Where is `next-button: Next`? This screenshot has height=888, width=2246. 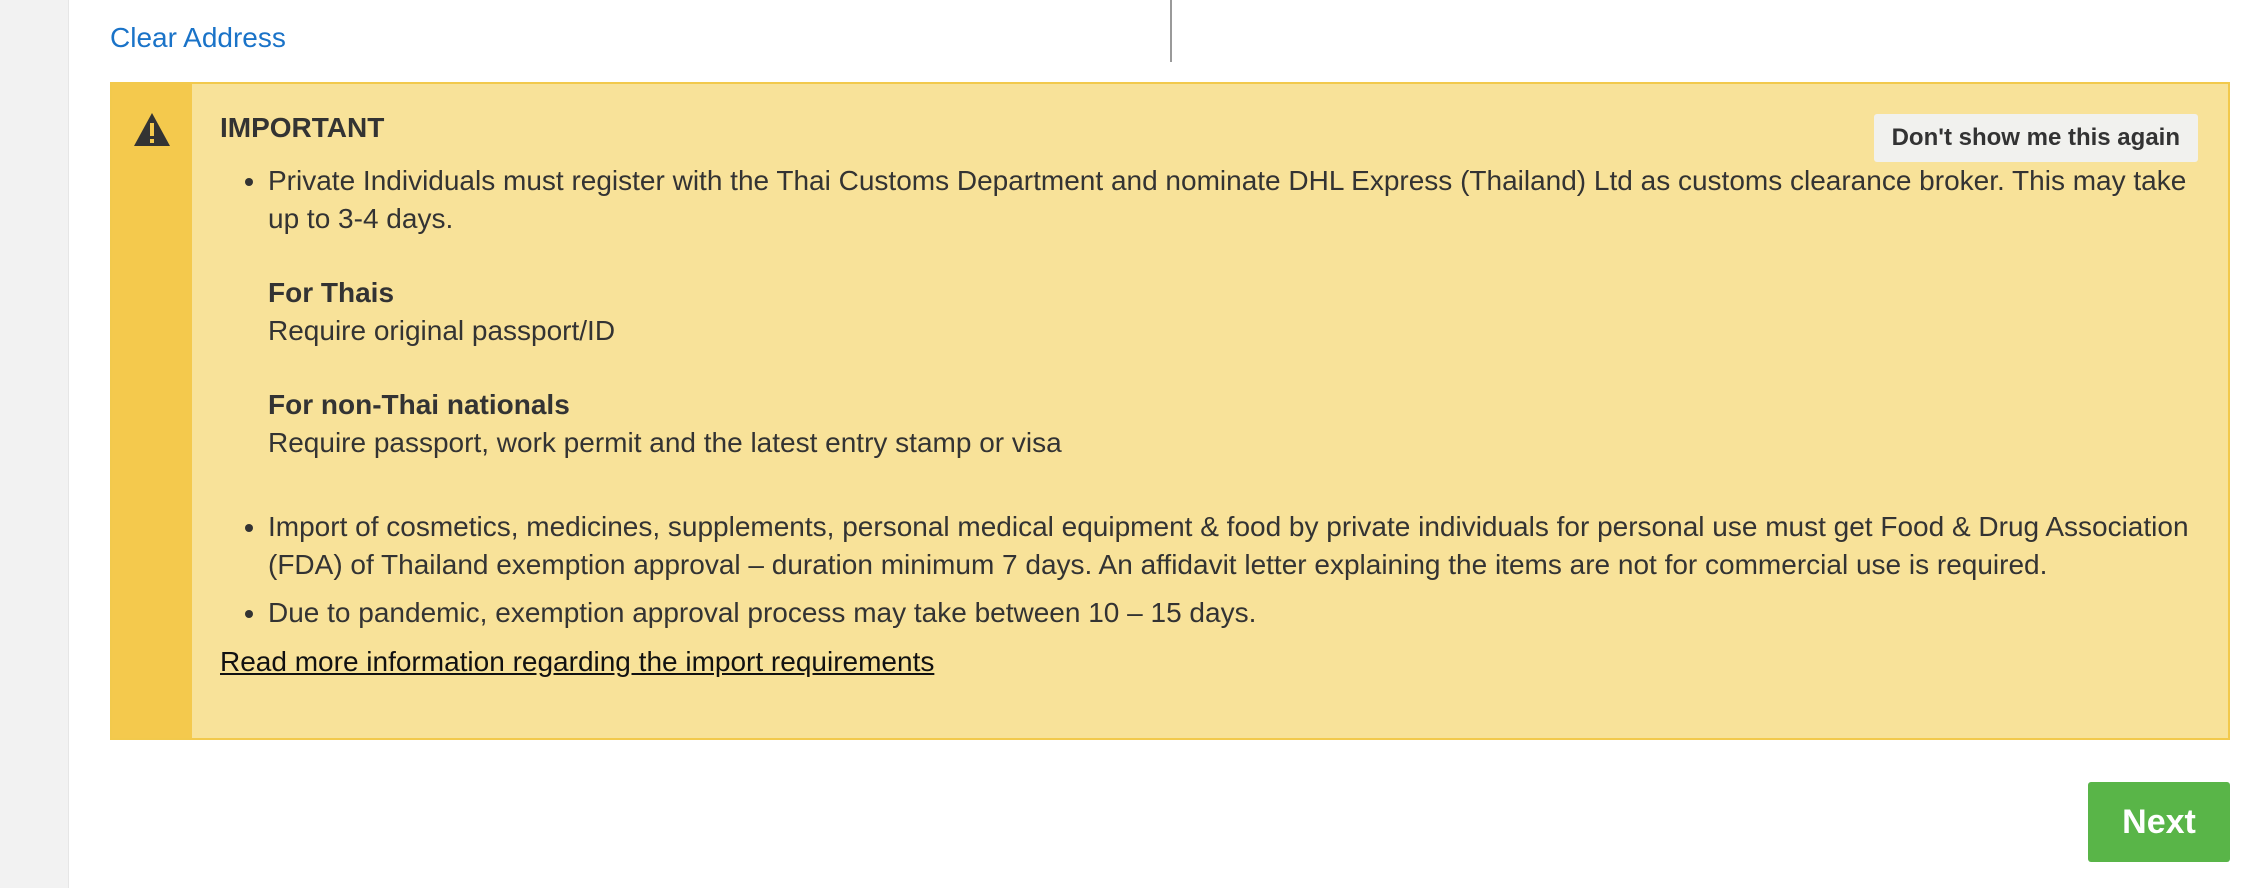
next-button: Next is located at coordinates (2159, 822).